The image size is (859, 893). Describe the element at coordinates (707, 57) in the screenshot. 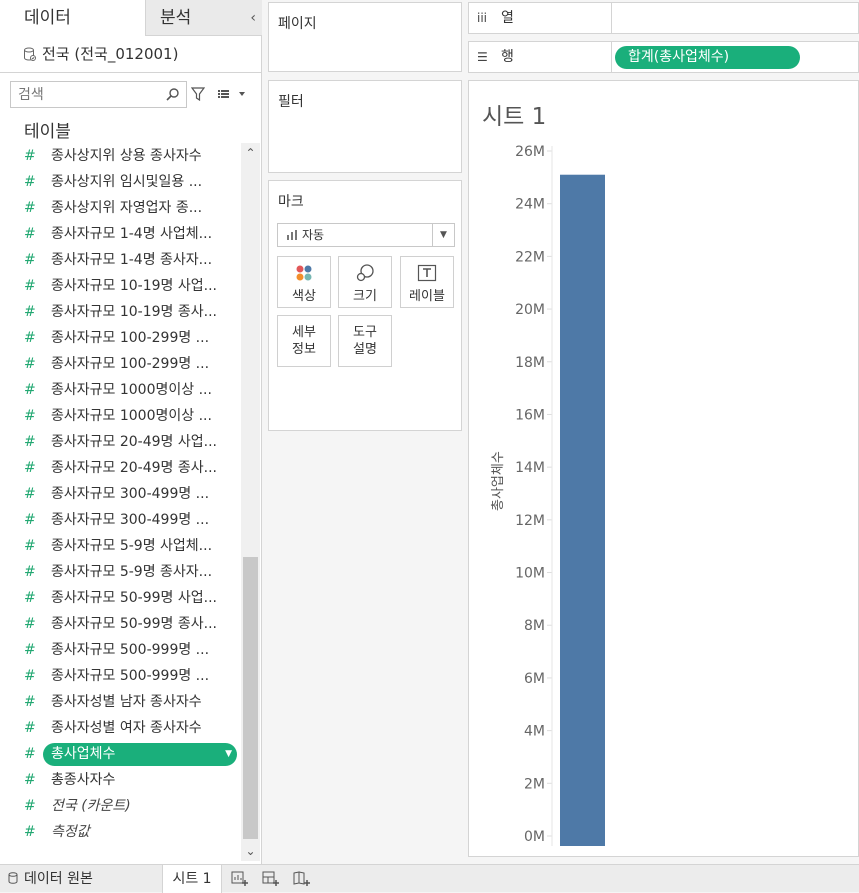

I see `rows-pill: 합계(총사업체수)` at that location.